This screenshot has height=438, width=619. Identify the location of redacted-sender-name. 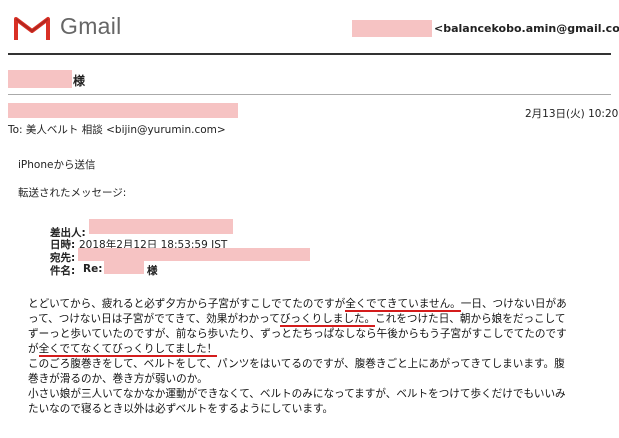
(392, 28).